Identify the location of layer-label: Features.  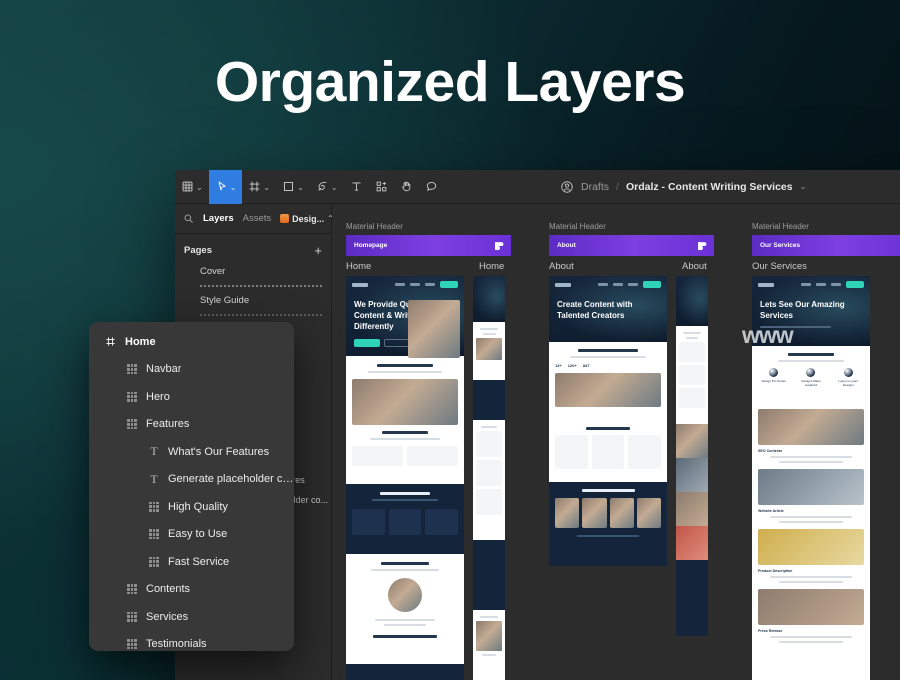
(168, 424).